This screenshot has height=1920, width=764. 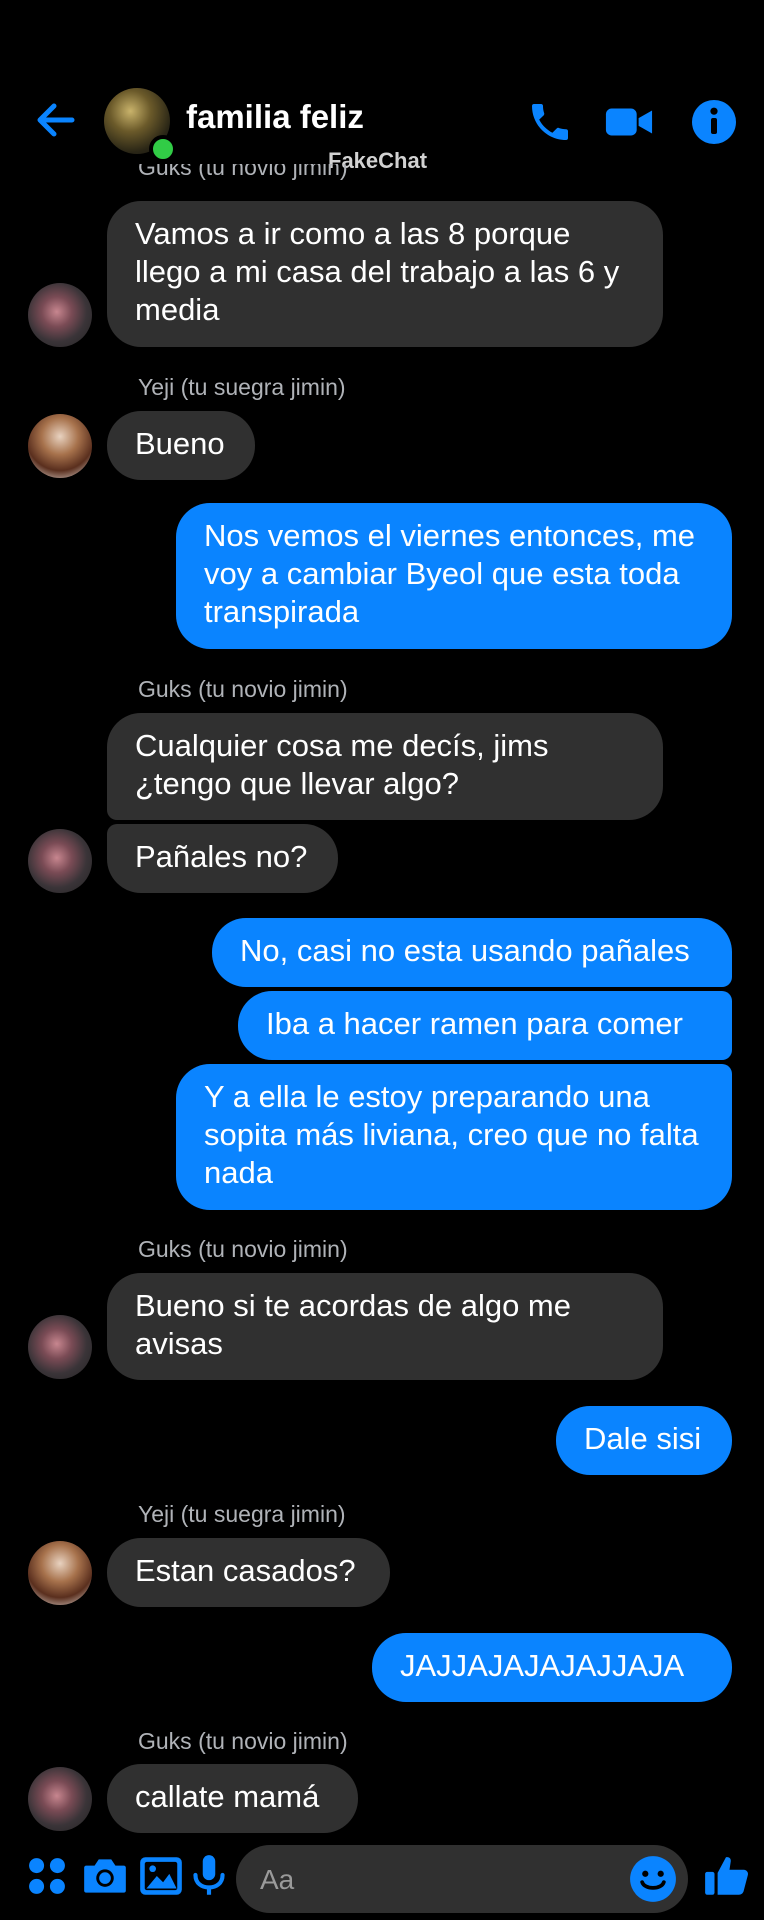 What do you see at coordinates (222, 858) in the screenshot?
I see `message-bubble-incoming: Pañales no?` at bounding box center [222, 858].